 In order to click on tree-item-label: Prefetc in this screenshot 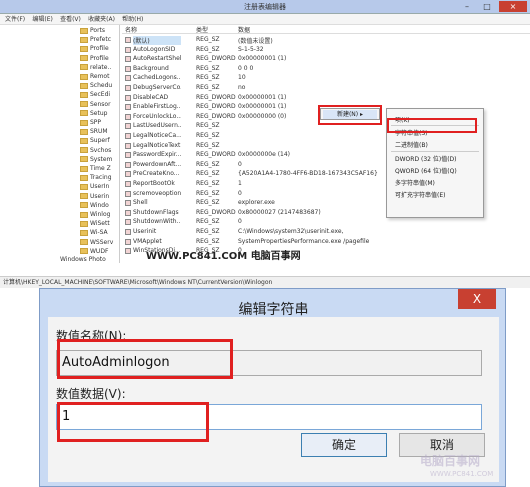, I will do `click(100, 40)`.